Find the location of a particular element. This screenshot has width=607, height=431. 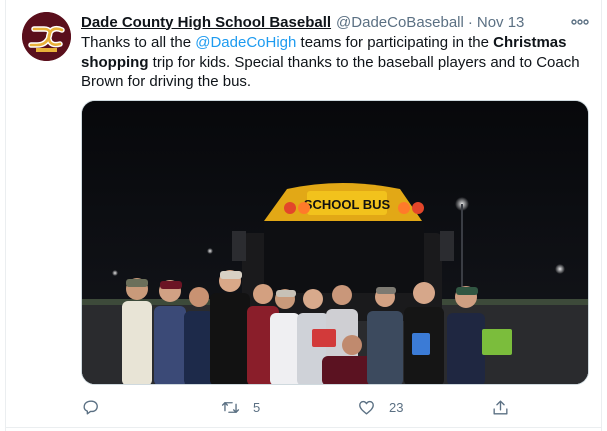

tweet-actions: 5 23 is located at coordinates (301, 407).